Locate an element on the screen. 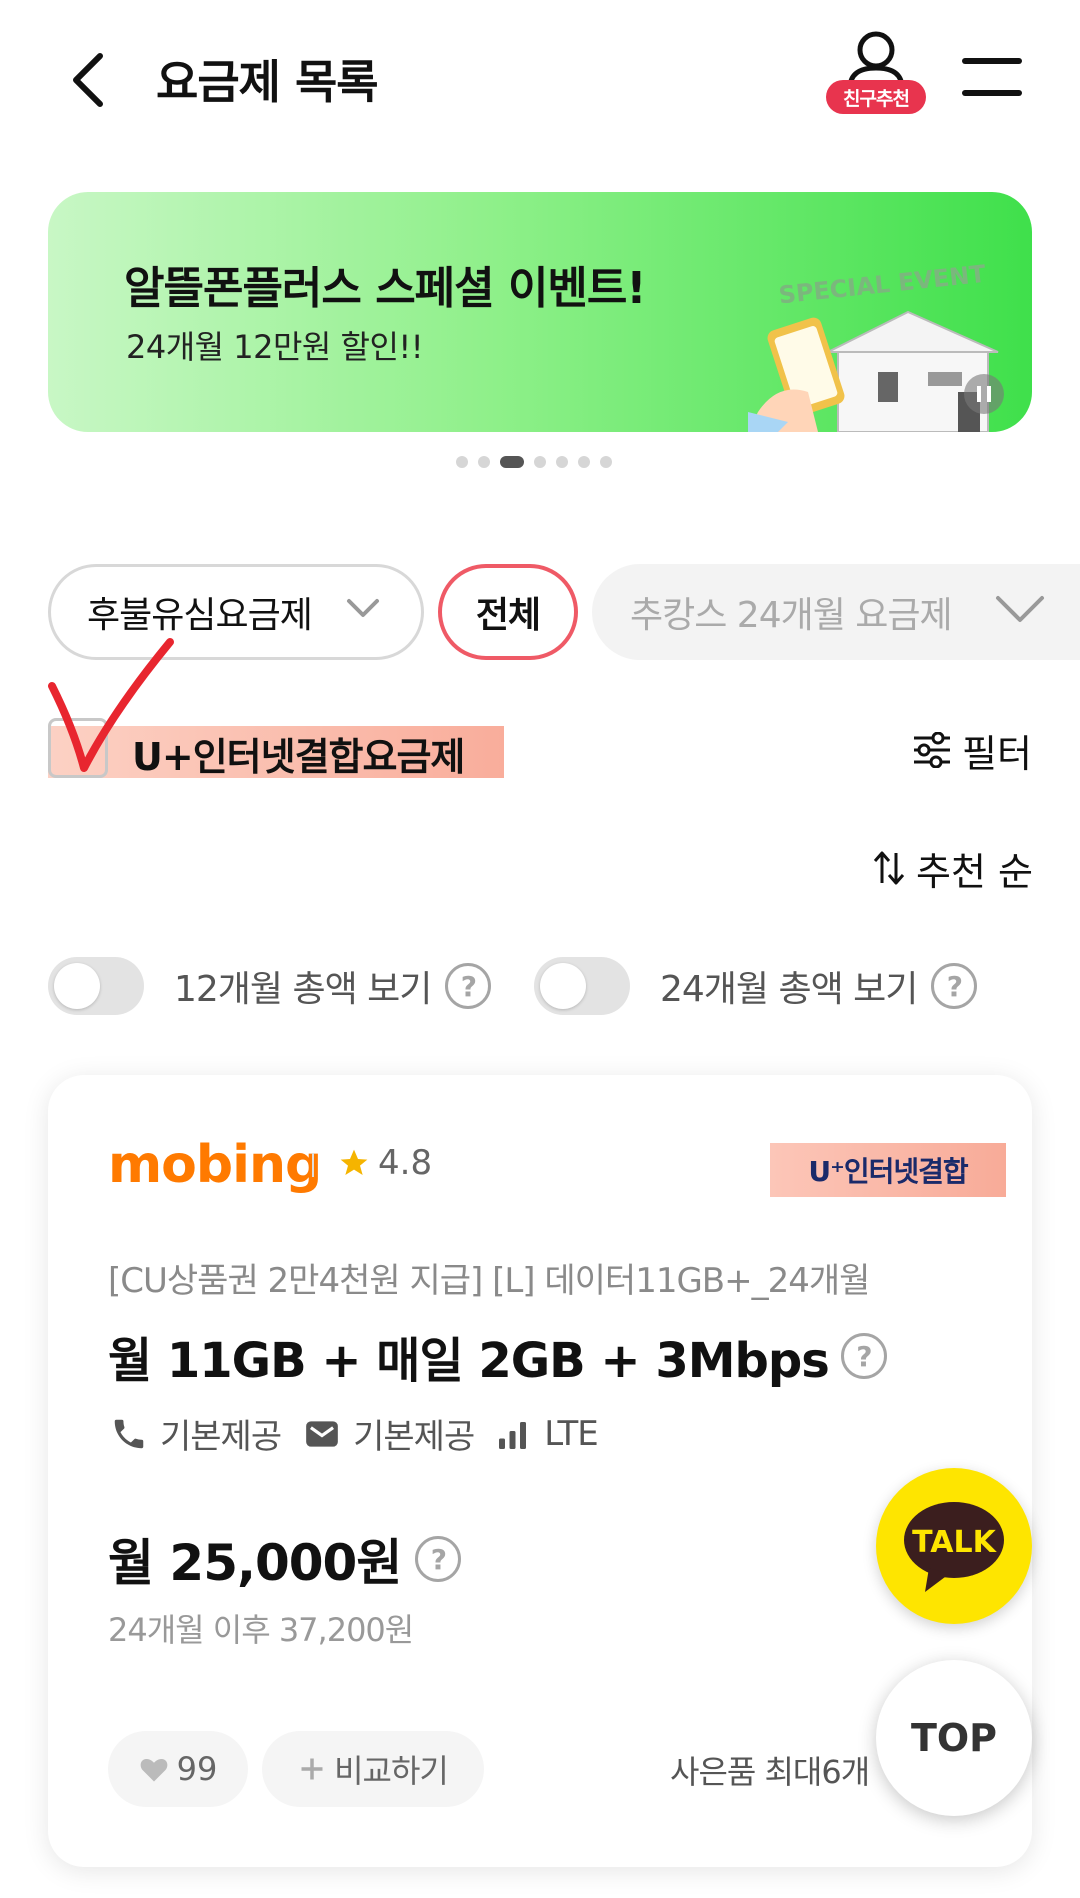 Image resolution: width=1080 pixels, height=1898 pixels. gift-info: 사은품 최대6개 is located at coordinates (770, 1772).